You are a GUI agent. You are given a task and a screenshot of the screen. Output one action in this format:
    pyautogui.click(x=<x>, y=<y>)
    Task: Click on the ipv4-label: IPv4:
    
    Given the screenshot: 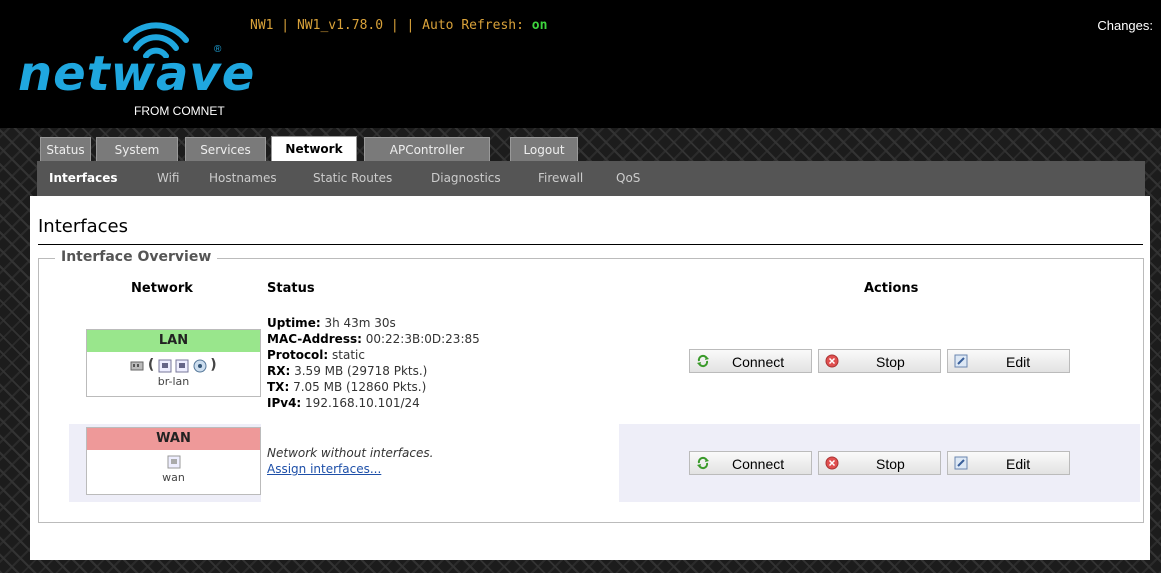 What is the action you would take?
    pyautogui.click(x=284, y=403)
    